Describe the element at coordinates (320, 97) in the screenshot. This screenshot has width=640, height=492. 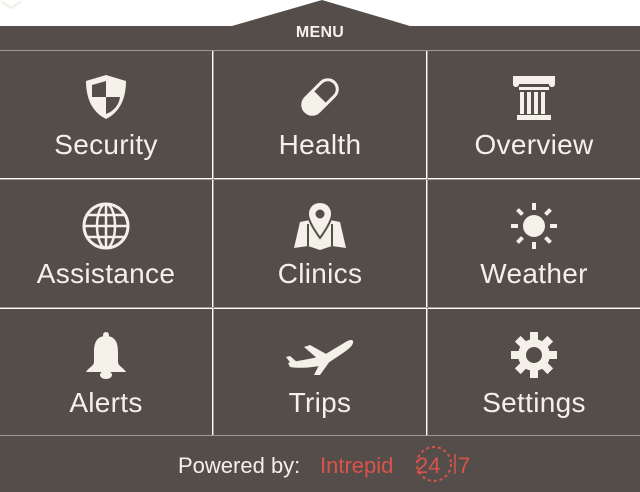
I see `pill-icon` at that location.